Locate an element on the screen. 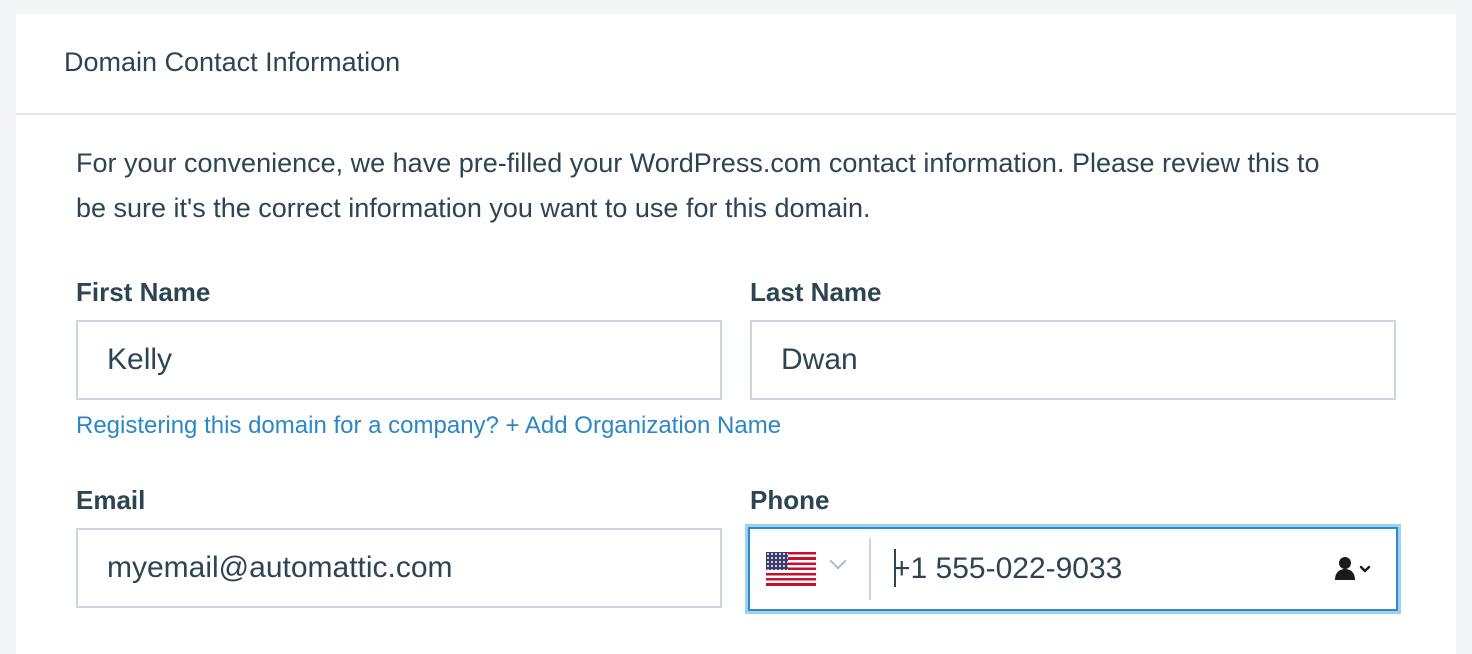 Image resolution: width=1472 pixels, height=654 pixels. card-title: Domain Contact Information is located at coordinates (232, 62).